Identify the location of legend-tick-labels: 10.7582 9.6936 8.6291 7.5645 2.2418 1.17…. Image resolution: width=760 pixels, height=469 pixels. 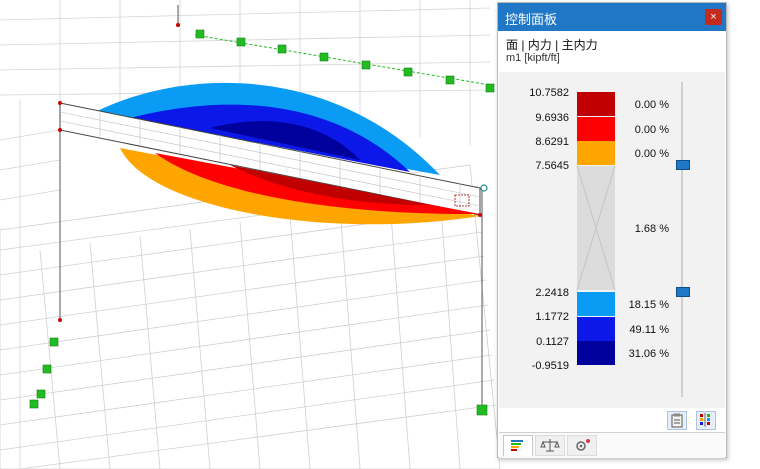
(549, 229).